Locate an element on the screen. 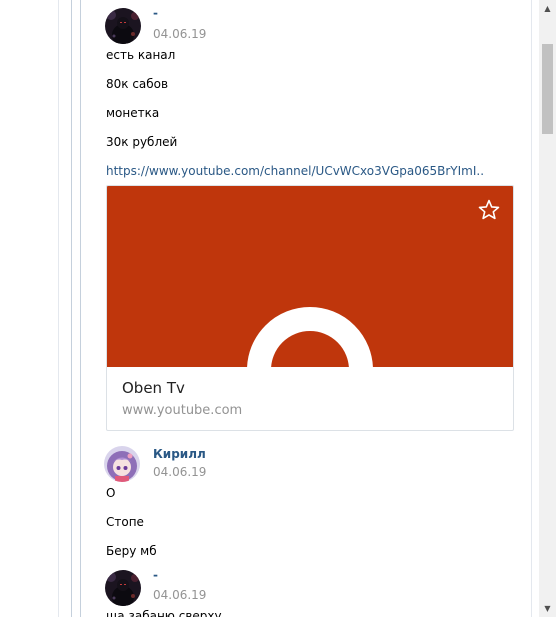 The height and width of the screenshot is (617, 556). star-outline-icon is located at coordinates (489, 210).